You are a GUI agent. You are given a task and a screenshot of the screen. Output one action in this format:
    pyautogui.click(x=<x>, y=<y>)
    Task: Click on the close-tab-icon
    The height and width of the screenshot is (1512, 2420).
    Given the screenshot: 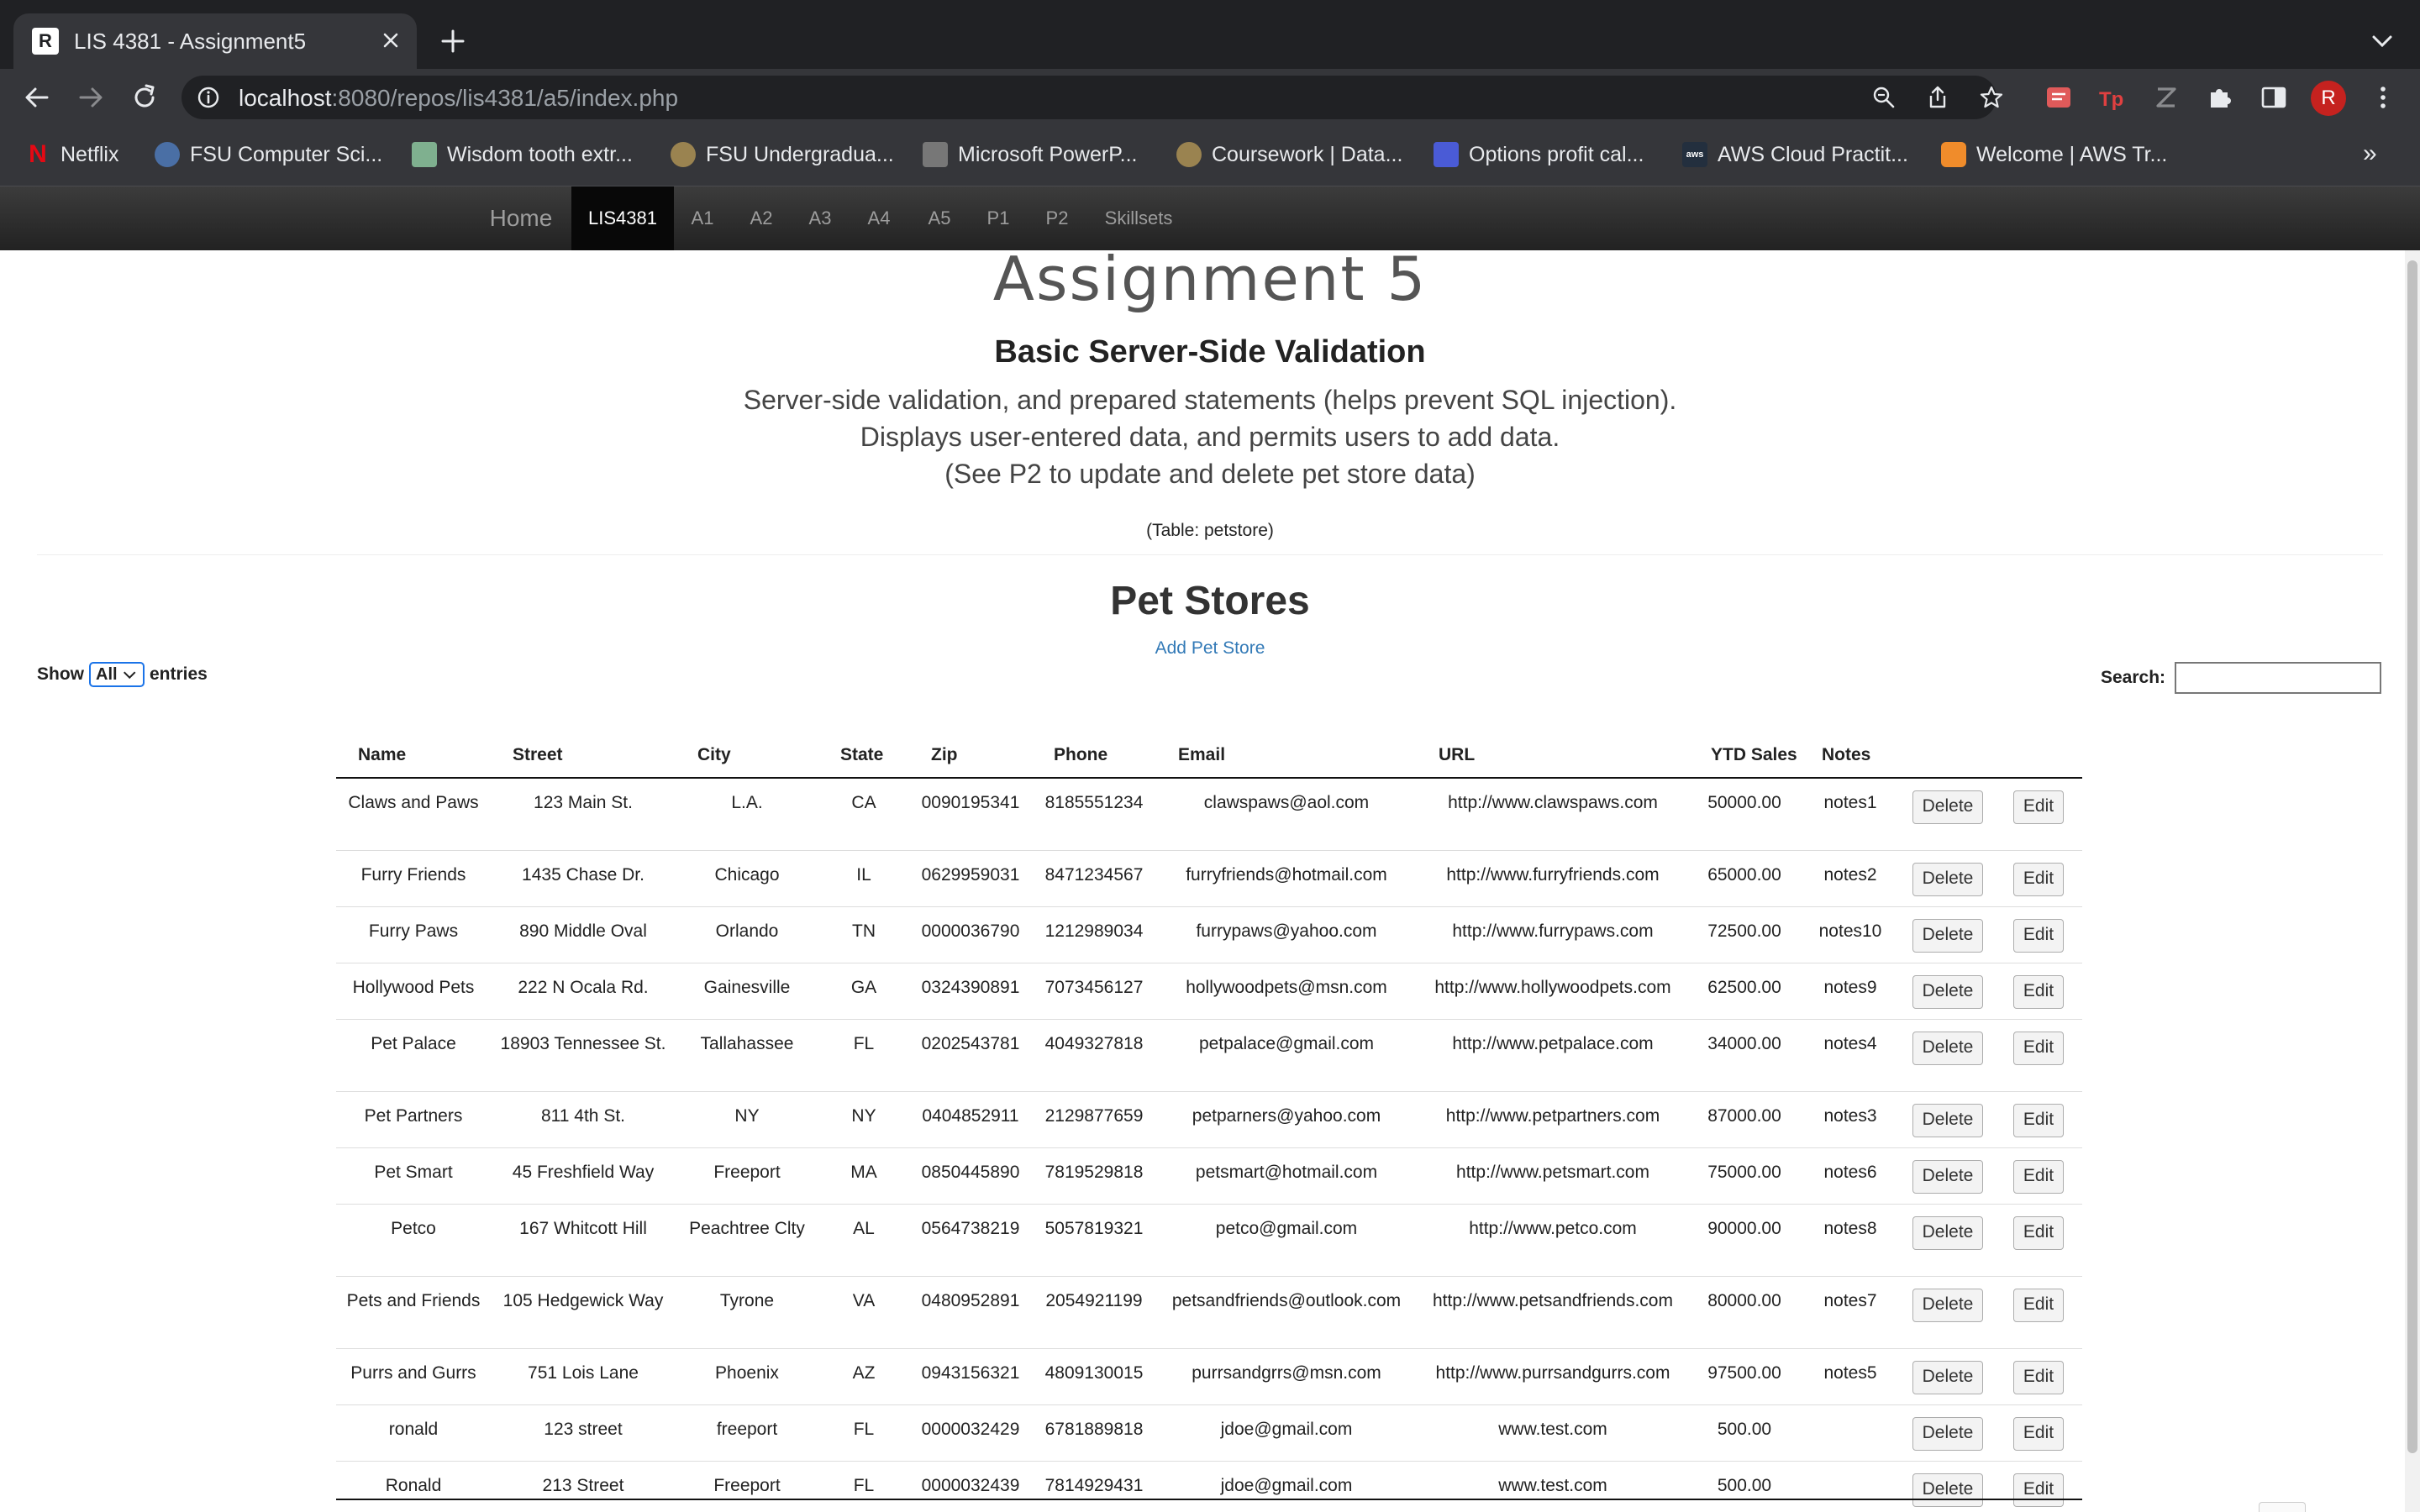 What is the action you would take?
    pyautogui.click(x=390, y=40)
    